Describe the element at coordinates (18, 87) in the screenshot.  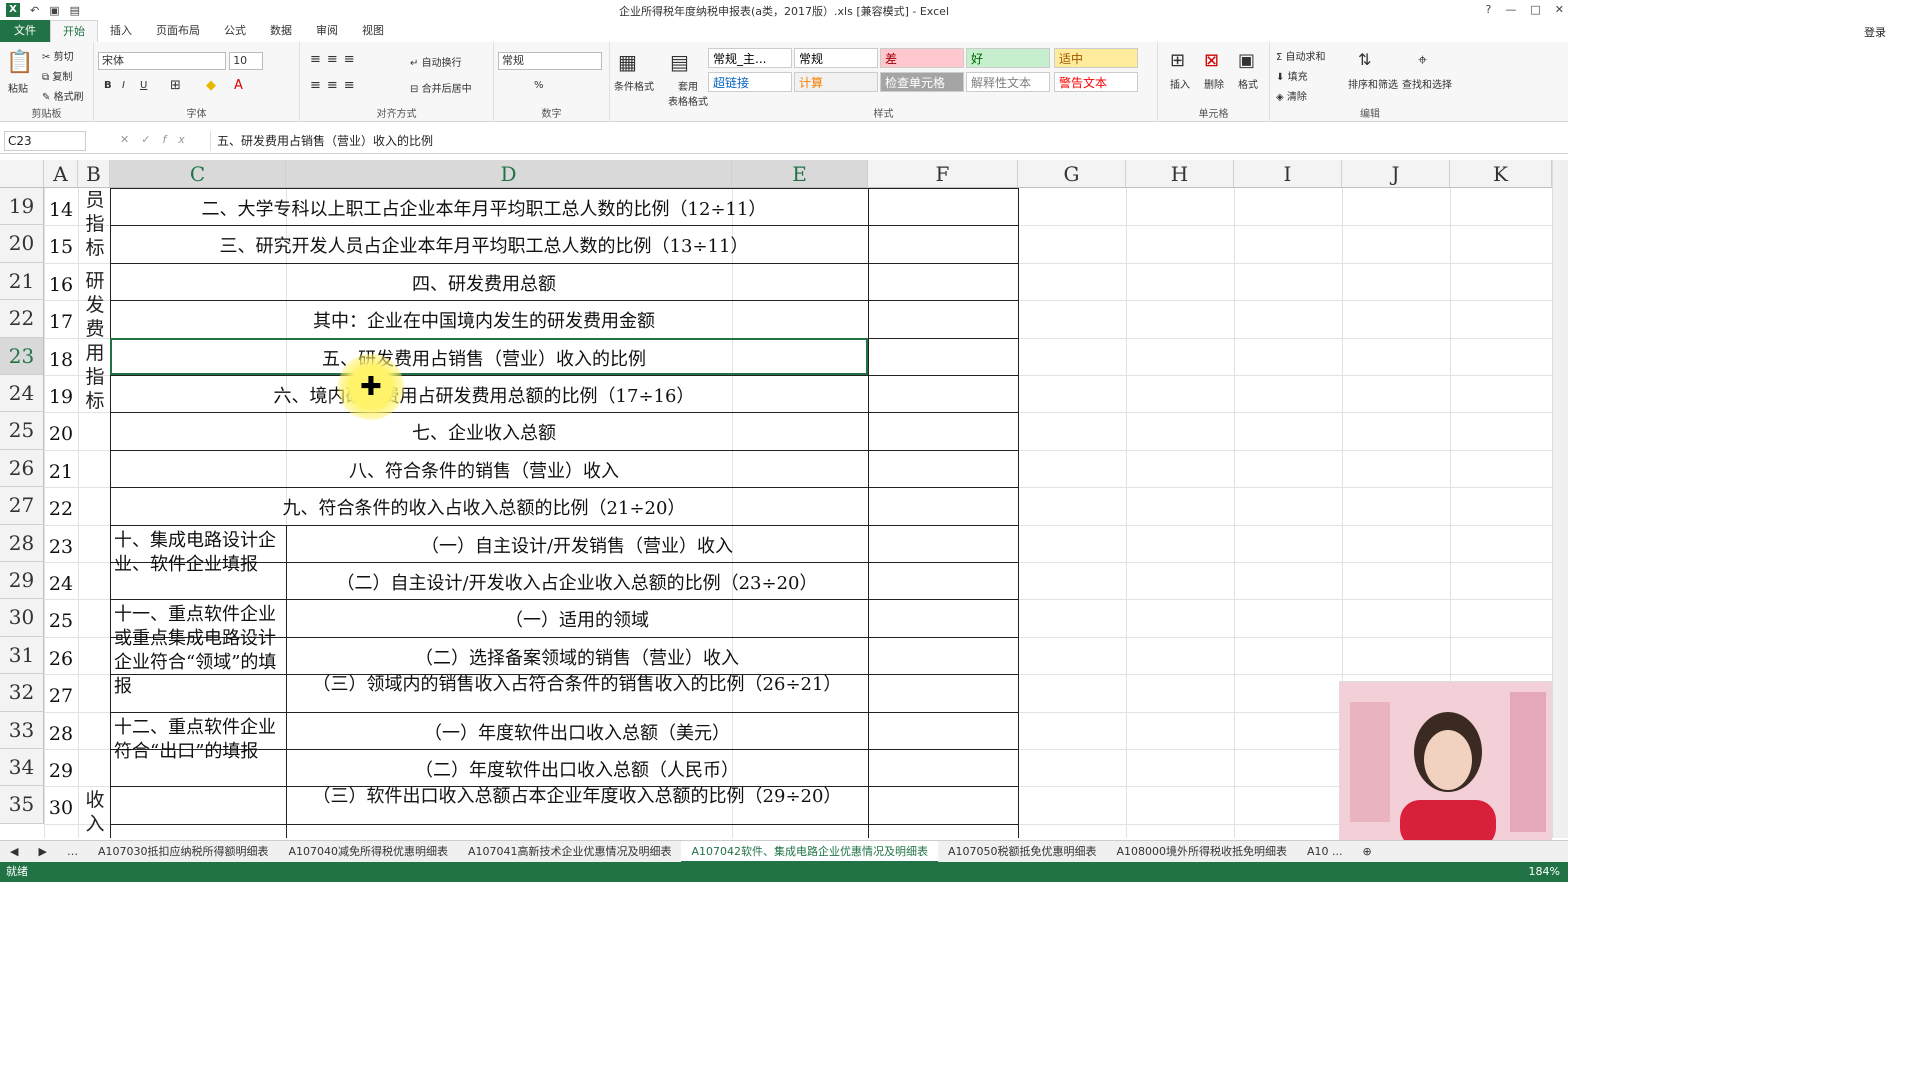
I see `paste-button: 粘贴` at that location.